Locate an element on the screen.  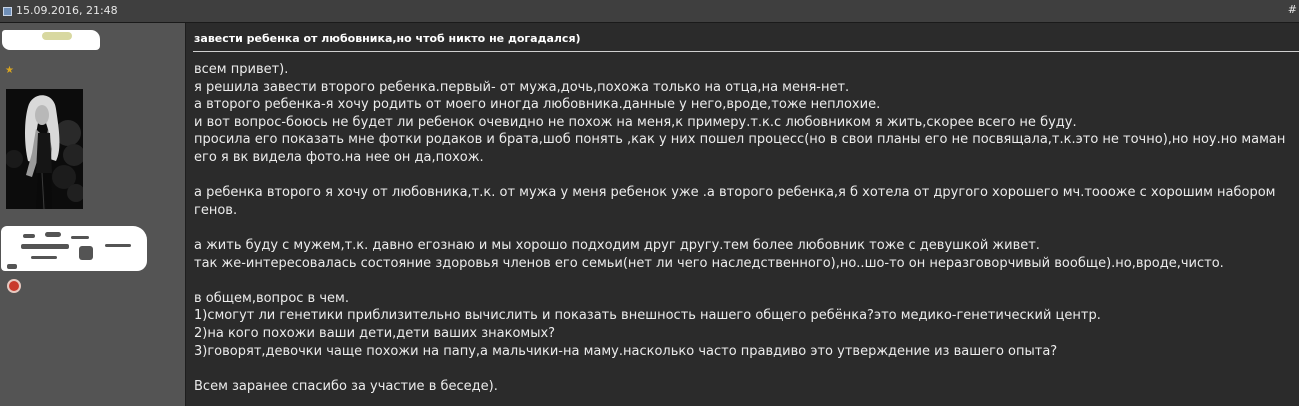
post-body-line: генов. is located at coordinates (216, 210).